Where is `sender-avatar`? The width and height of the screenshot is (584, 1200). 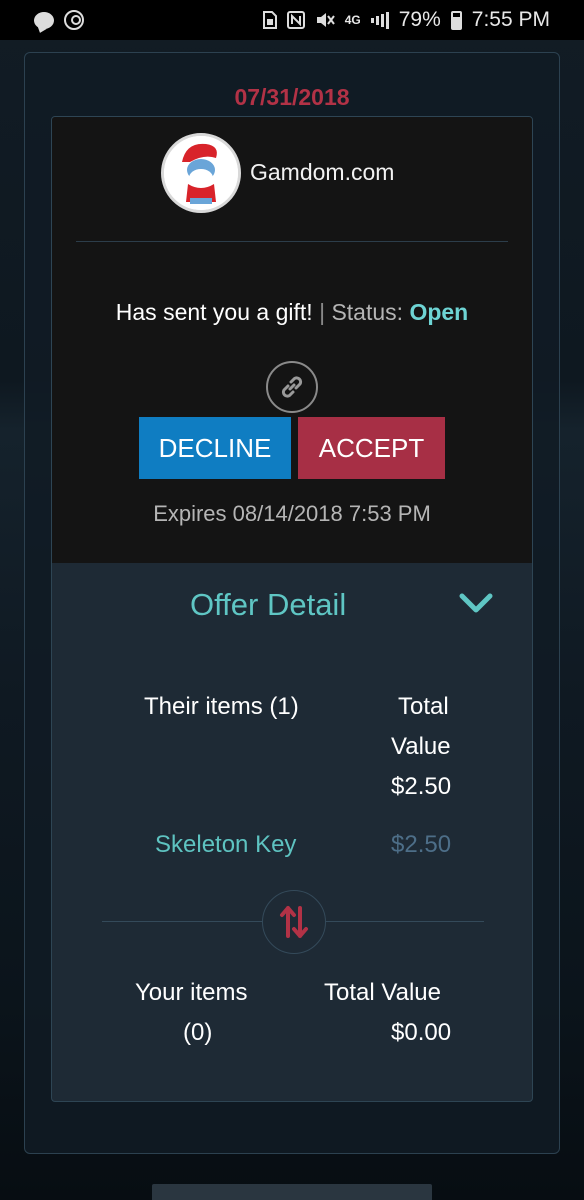
sender-avatar is located at coordinates (201, 173).